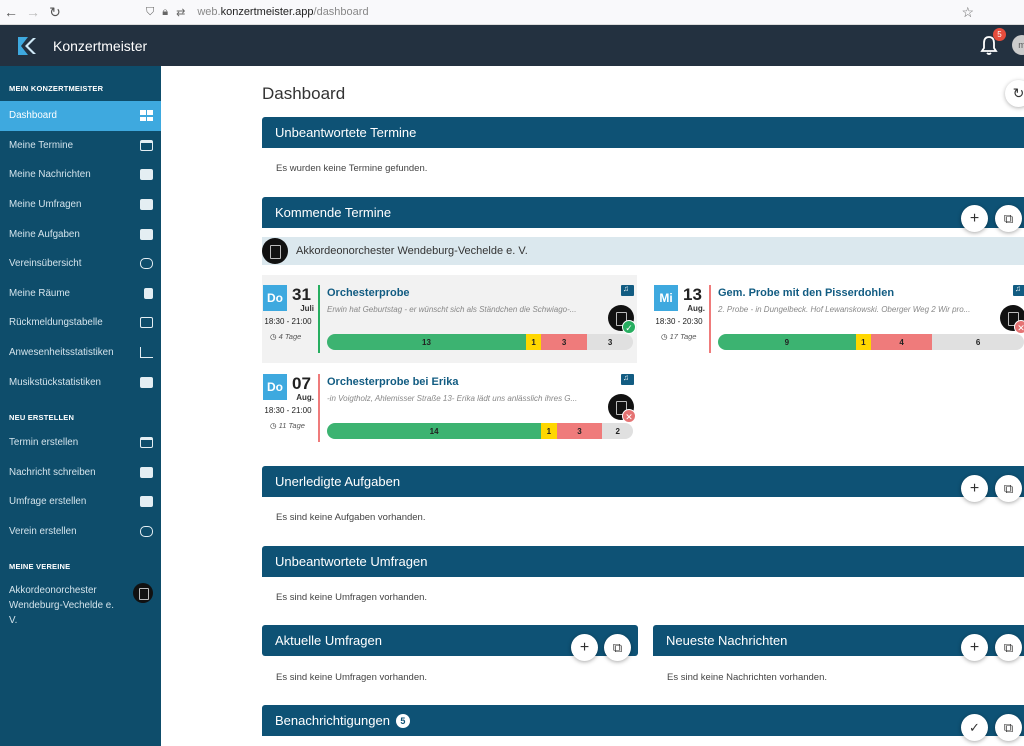 The width and height of the screenshot is (1024, 746). What do you see at coordinates (80, 323) in the screenshot?
I see `sidebar-item-rueckmeldungstabelle: Rückmeldungstabelle` at bounding box center [80, 323].